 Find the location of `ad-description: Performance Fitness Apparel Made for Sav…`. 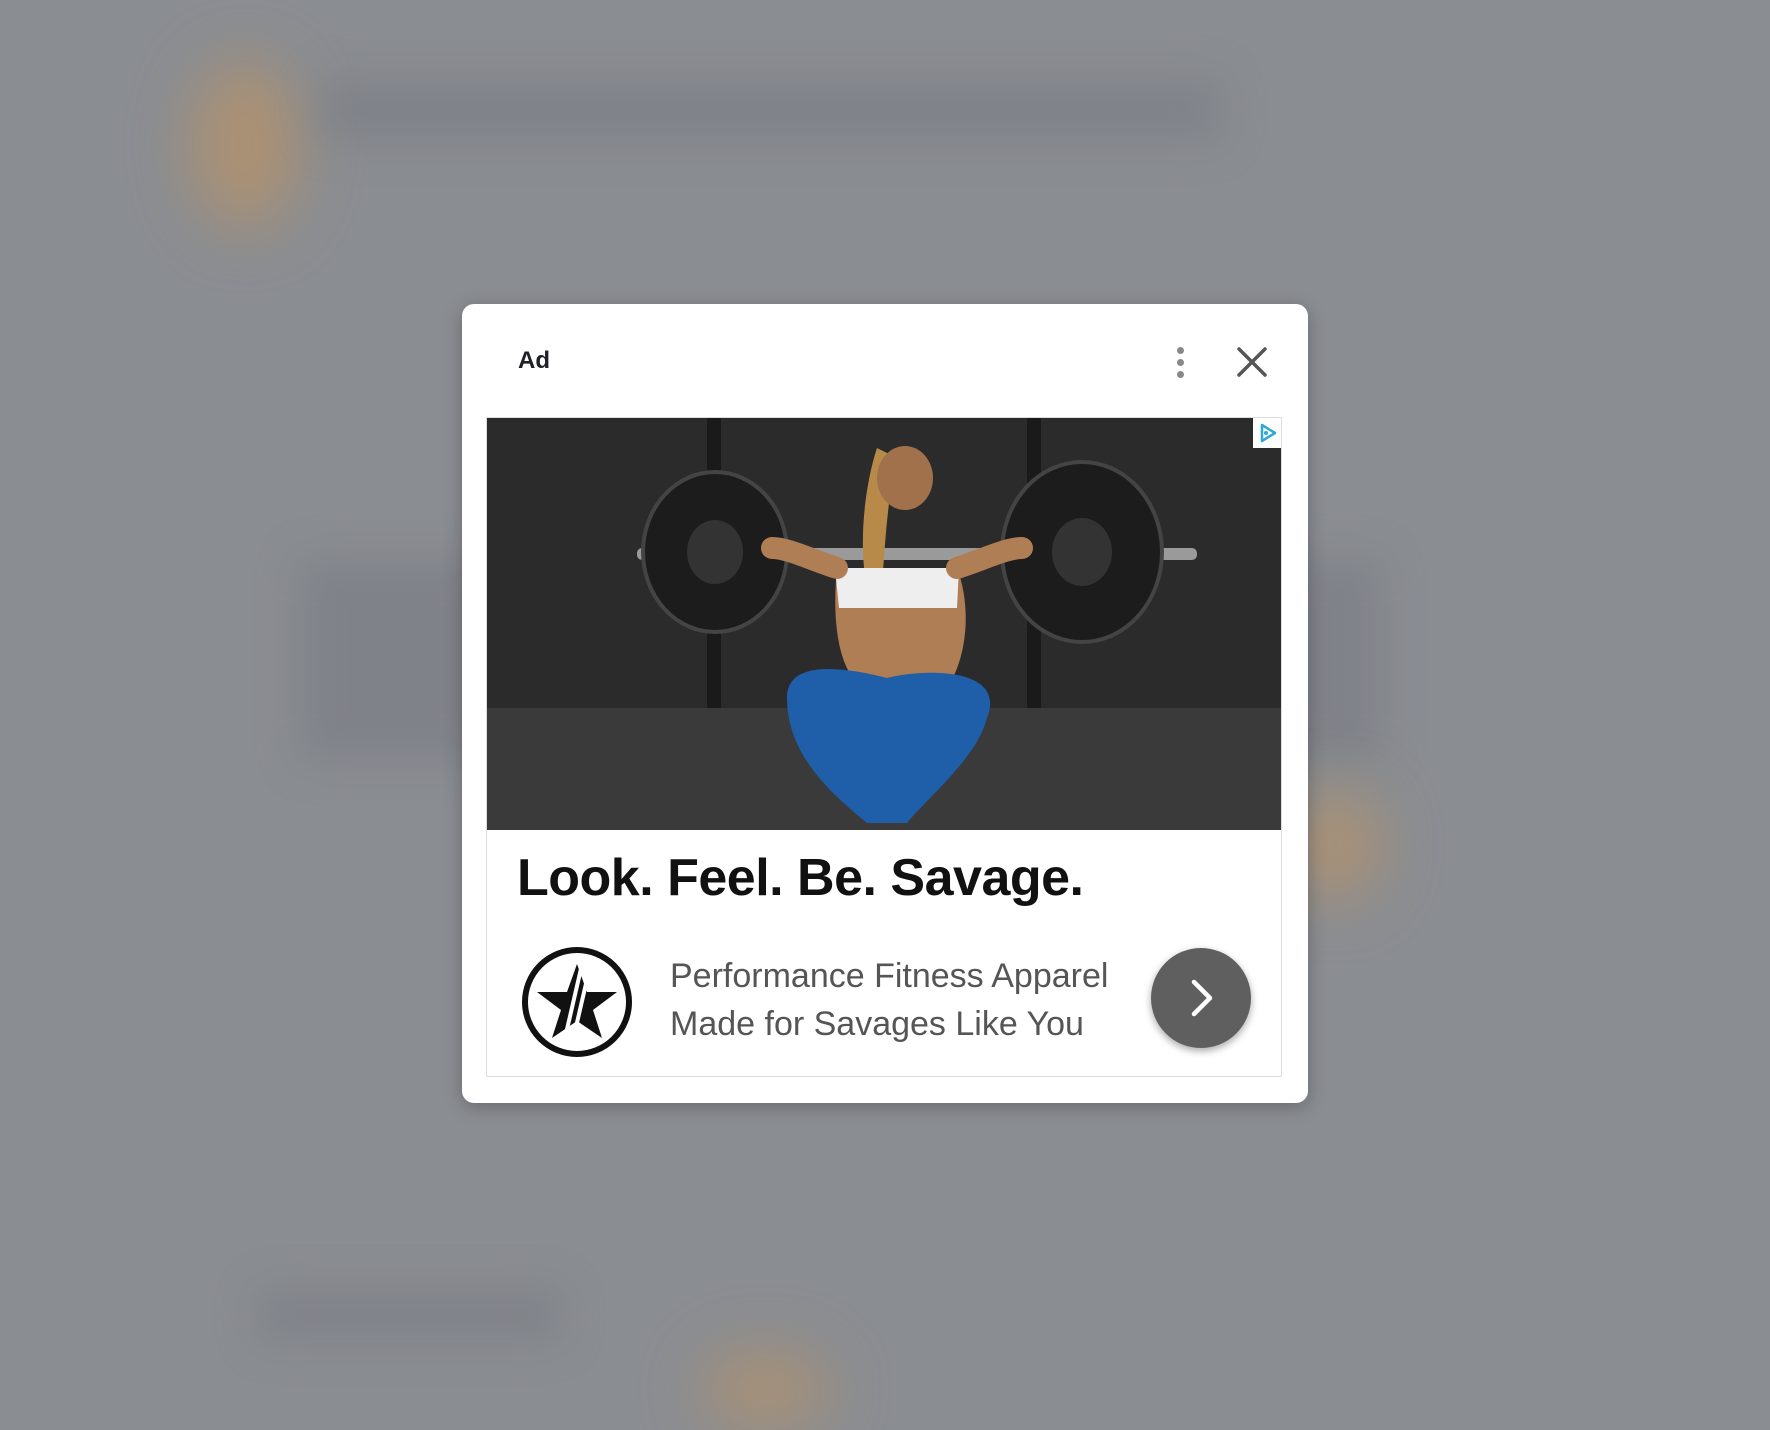

ad-description: Performance Fitness Apparel Made for Sav… is located at coordinates (890, 1000).